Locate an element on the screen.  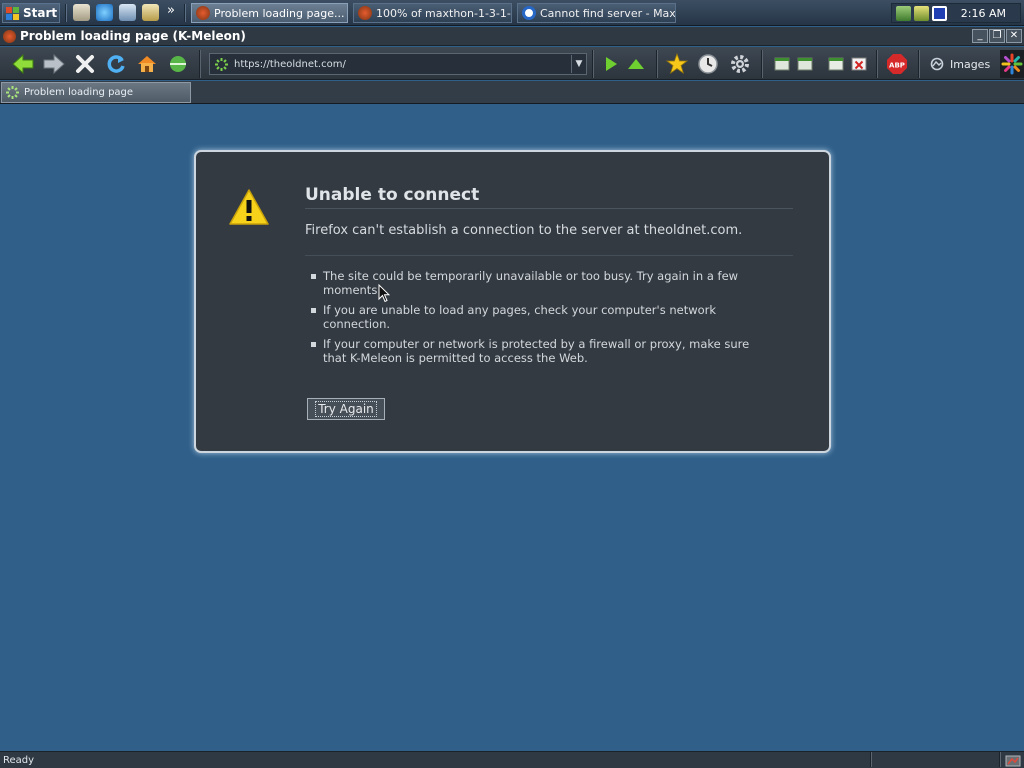
svg-text: ABP is located at coordinates (897, 66).